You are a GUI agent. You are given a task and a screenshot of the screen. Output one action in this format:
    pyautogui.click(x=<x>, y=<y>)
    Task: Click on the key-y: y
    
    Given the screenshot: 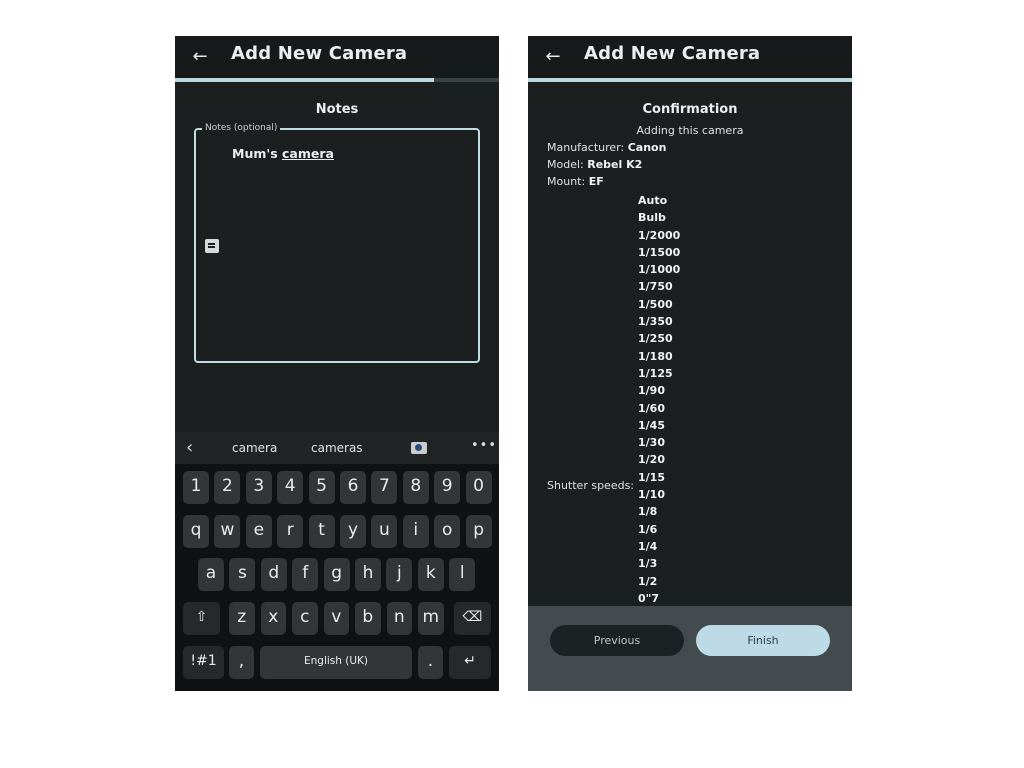 What is the action you would take?
    pyautogui.click(x=353, y=531)
    